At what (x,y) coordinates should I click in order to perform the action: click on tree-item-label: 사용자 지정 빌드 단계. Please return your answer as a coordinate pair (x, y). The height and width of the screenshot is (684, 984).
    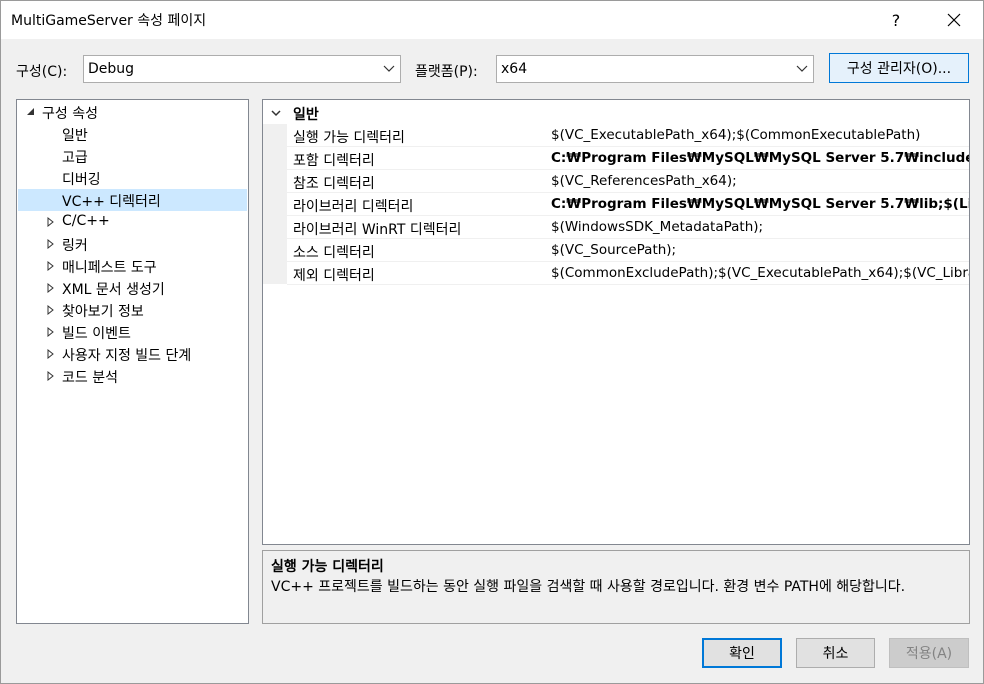
    Looking at the image, I should click on (127, 356).